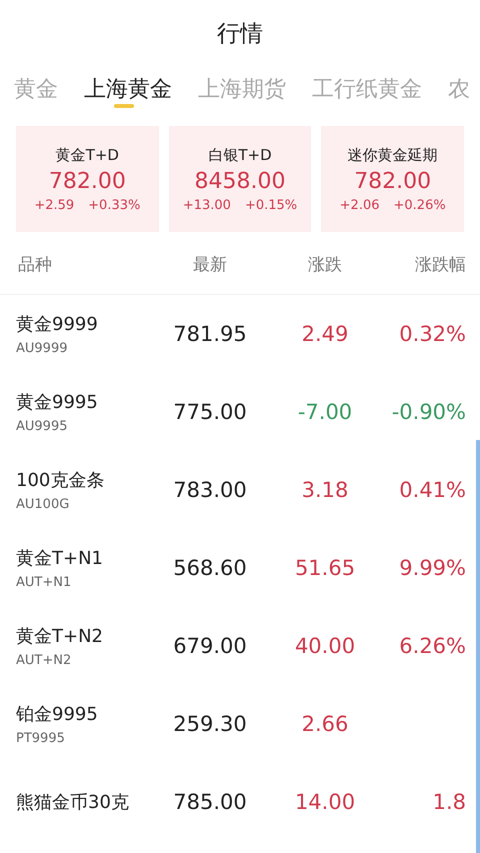  What do you see at coordinates (210, 568) in the screenshot?
I see `latest-price: 568.60` at bounding box center [210, 568].